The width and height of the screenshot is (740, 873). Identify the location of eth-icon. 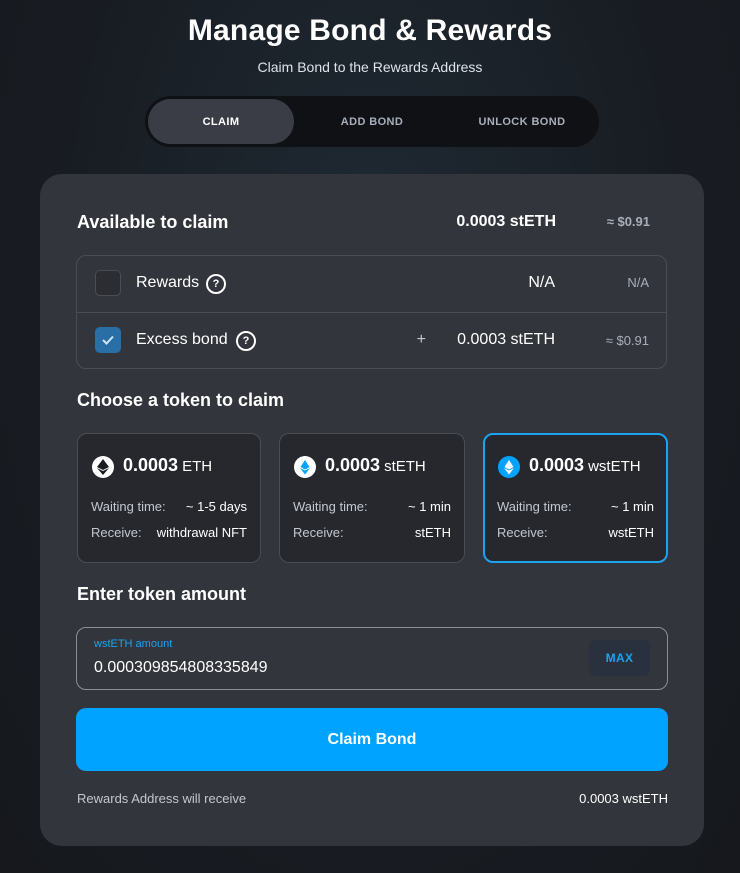
(103, 467).